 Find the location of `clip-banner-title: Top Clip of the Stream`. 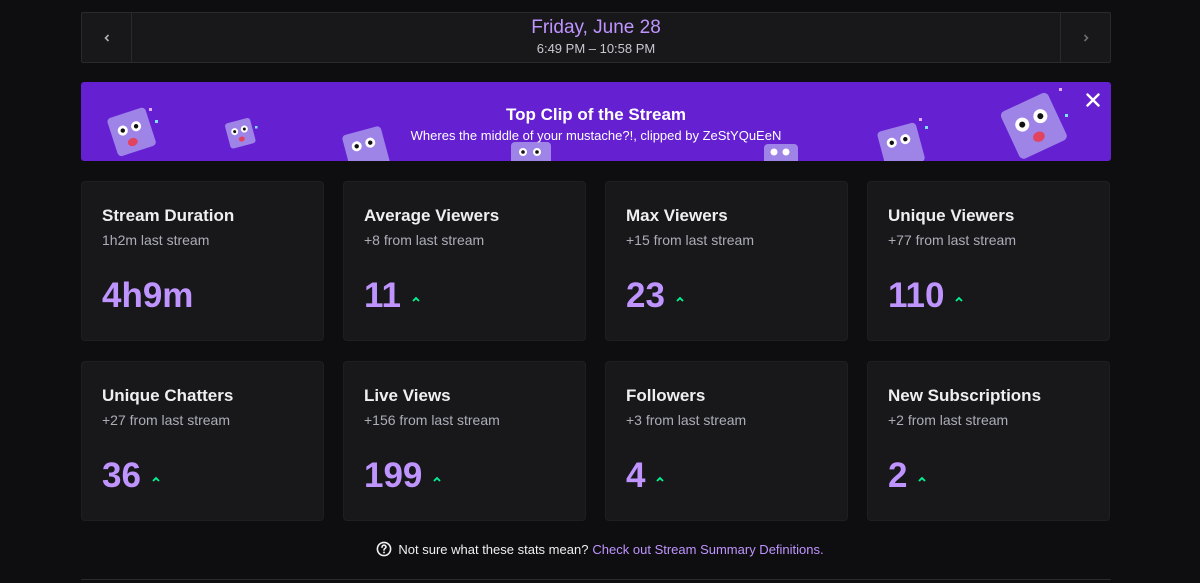

clip-banner-title: Top Clip of the Stream is located at coordinates (596, 114).